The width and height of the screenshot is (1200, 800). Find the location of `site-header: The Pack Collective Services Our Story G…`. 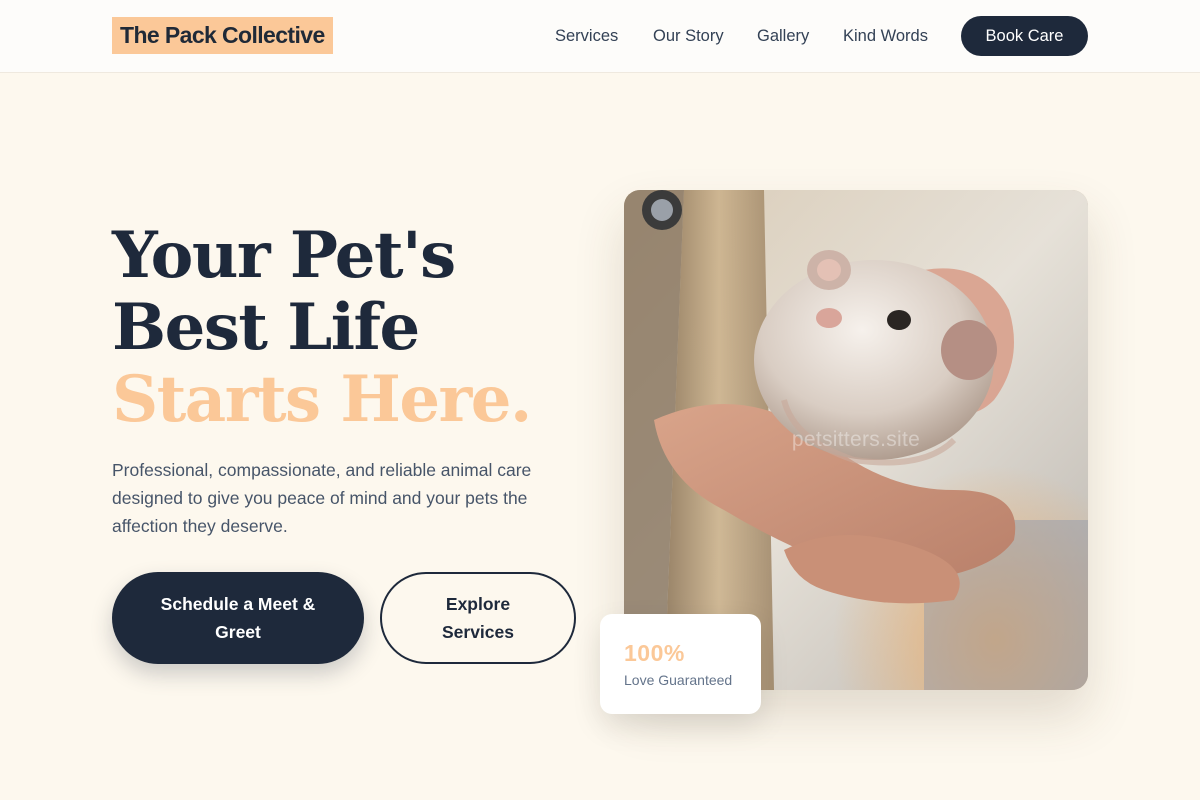

site-header: The Pack Collective Services Our Story G… is located at coordinates (600, 36).